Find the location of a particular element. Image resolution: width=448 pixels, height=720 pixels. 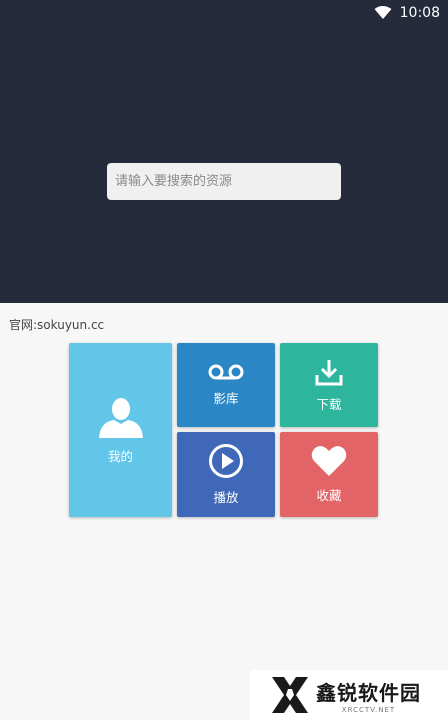

wifi-icon is located at coordinates (383, 12).